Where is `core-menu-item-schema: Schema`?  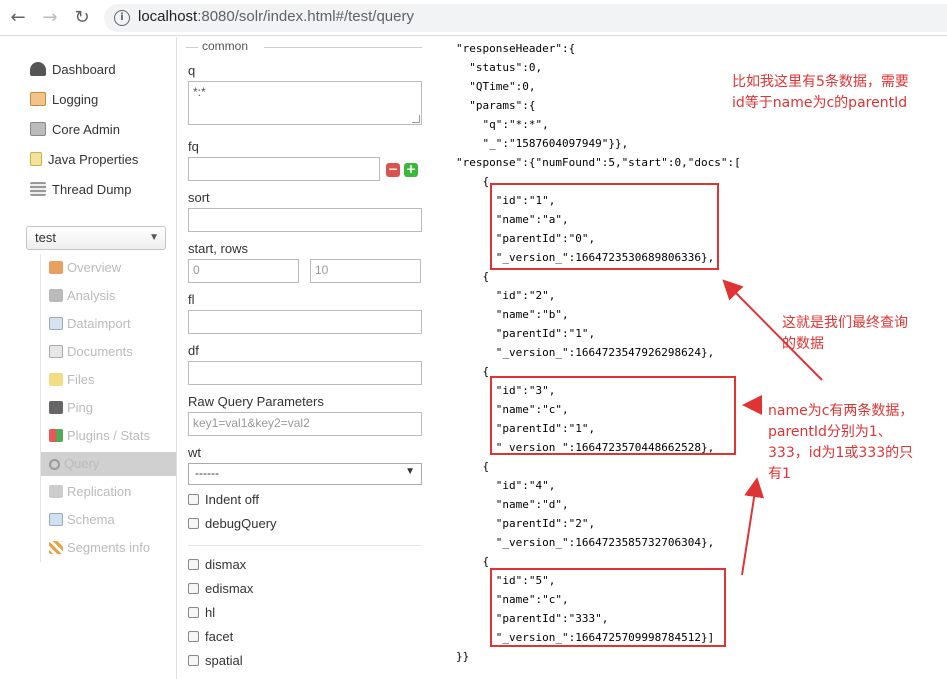
core-menu-item-schema: Schema is located at coordinates (82, 520).